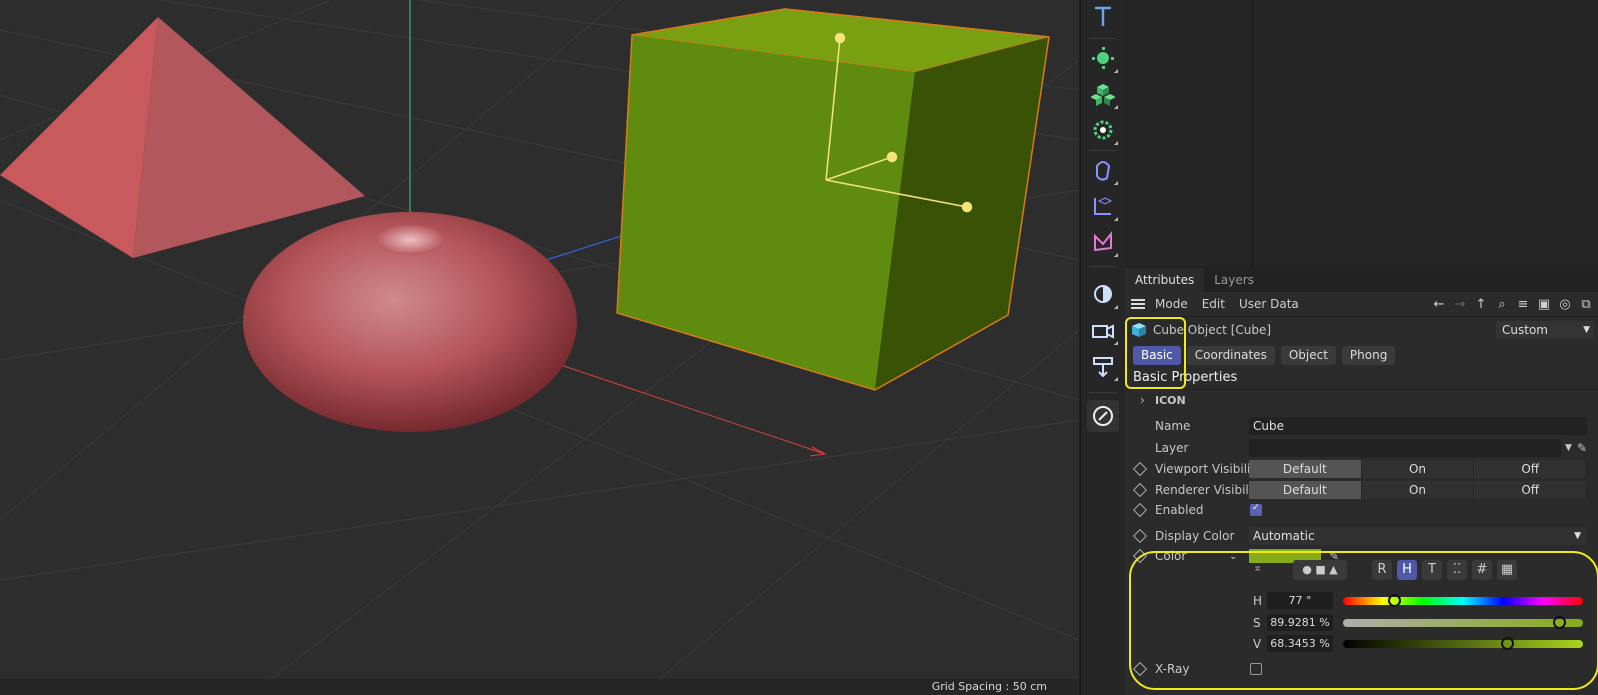 Image resolution: width=1598 pixels, height=695 pixels. What do you see at coordinates (1195, 536) in the screenshot?
I see `display-color-label: Display Color` at bounding box center [1195, 536].